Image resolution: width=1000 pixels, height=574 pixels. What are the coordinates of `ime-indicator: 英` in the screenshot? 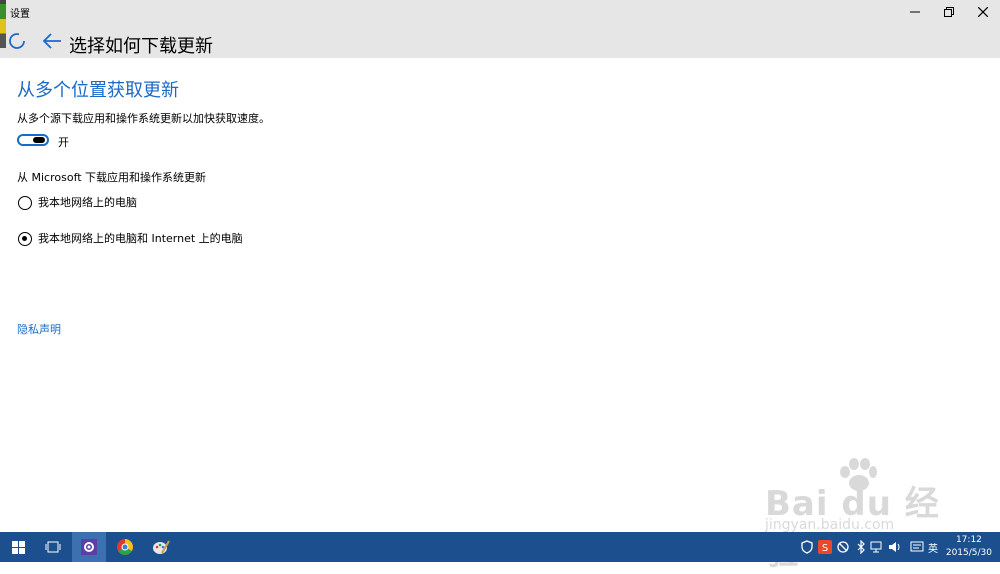 It's located at (933, 547).